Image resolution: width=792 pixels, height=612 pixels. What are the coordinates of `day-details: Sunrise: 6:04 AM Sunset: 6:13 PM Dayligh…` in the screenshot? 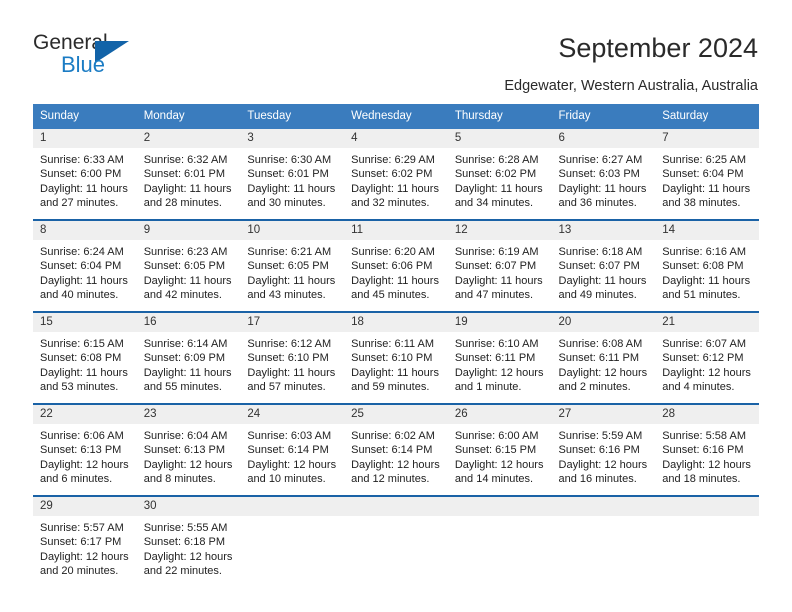 It's located at (189, 455).